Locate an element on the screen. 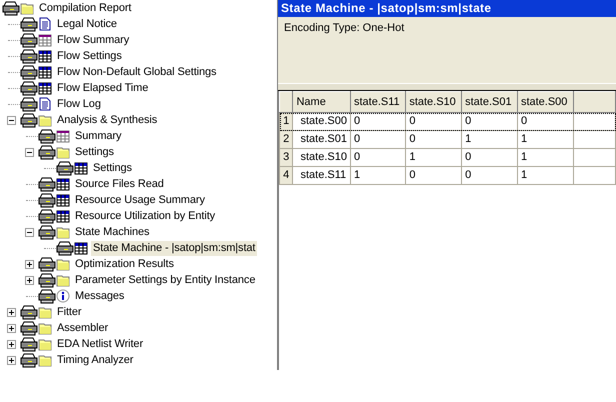 The height and width of the screenshot is (402, 616). table-cell: state.S11 is located at coordinates (321, 175).